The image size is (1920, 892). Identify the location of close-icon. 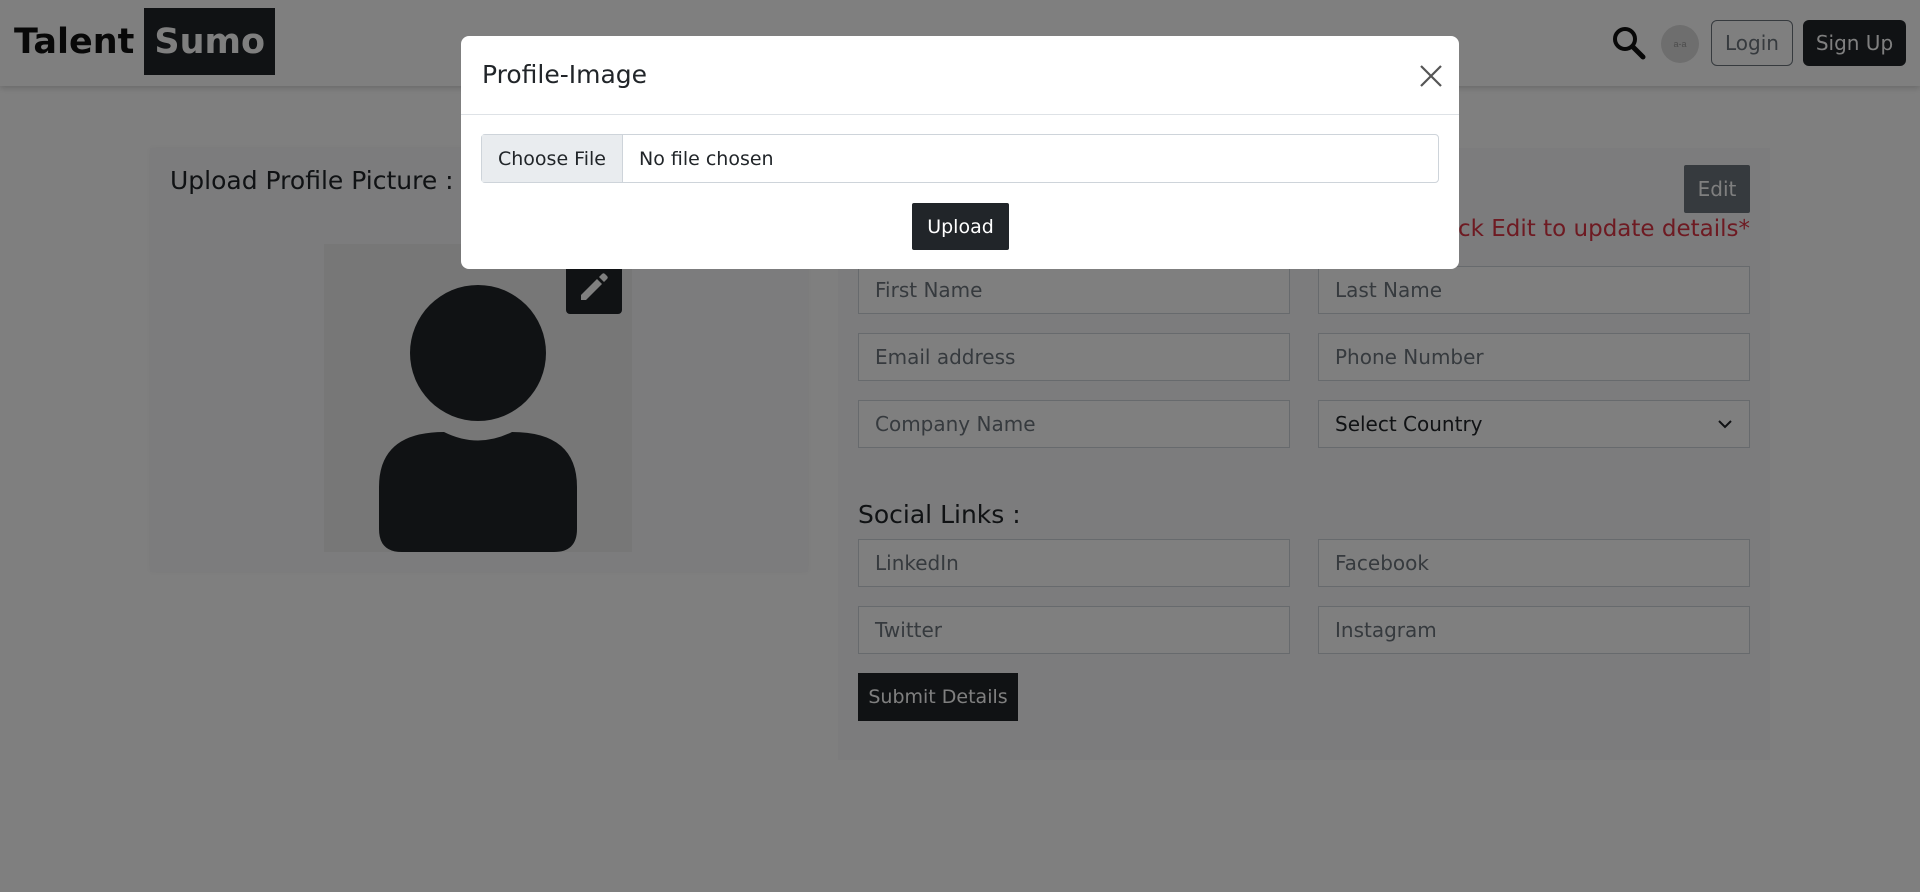
(1431, 76).